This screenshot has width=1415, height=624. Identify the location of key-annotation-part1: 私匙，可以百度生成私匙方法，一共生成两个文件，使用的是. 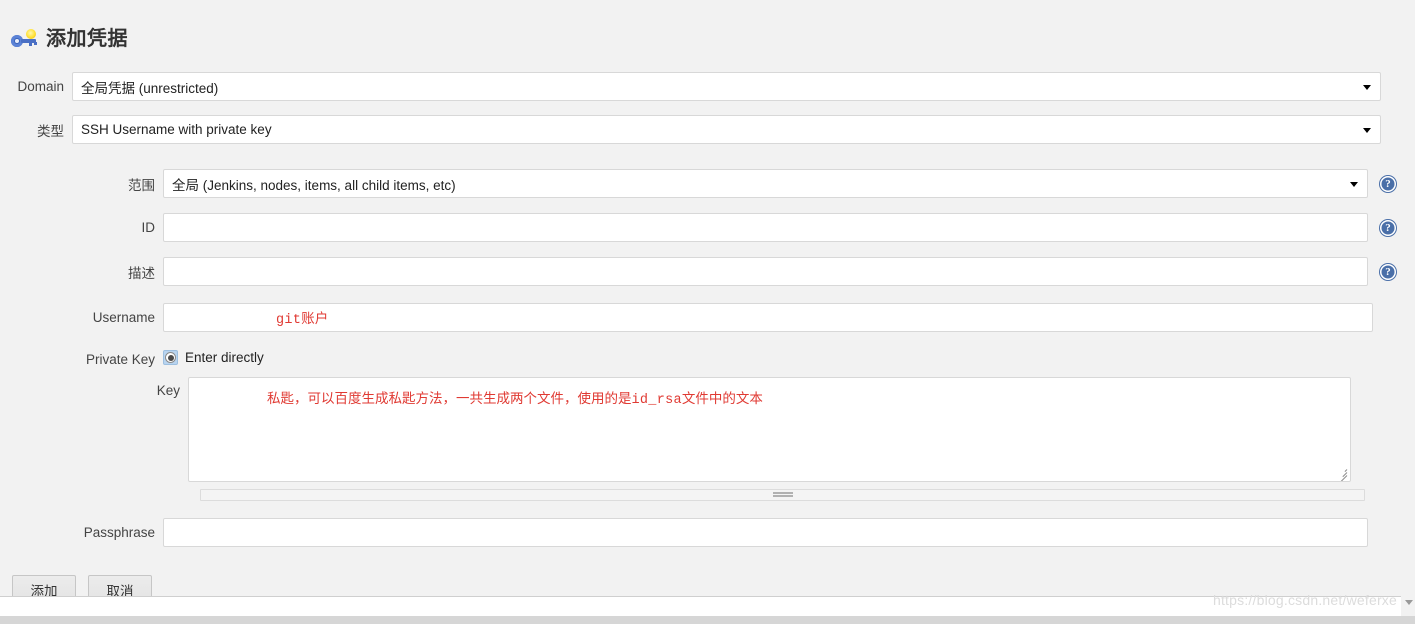
(449, 398).